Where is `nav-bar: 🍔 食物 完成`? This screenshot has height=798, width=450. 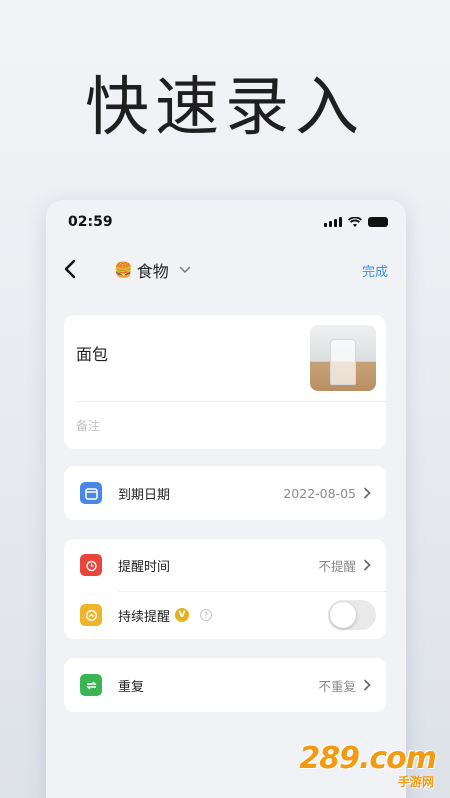 nav-bar: 🍔 食物 完成 is located at coordinates (226, 270).